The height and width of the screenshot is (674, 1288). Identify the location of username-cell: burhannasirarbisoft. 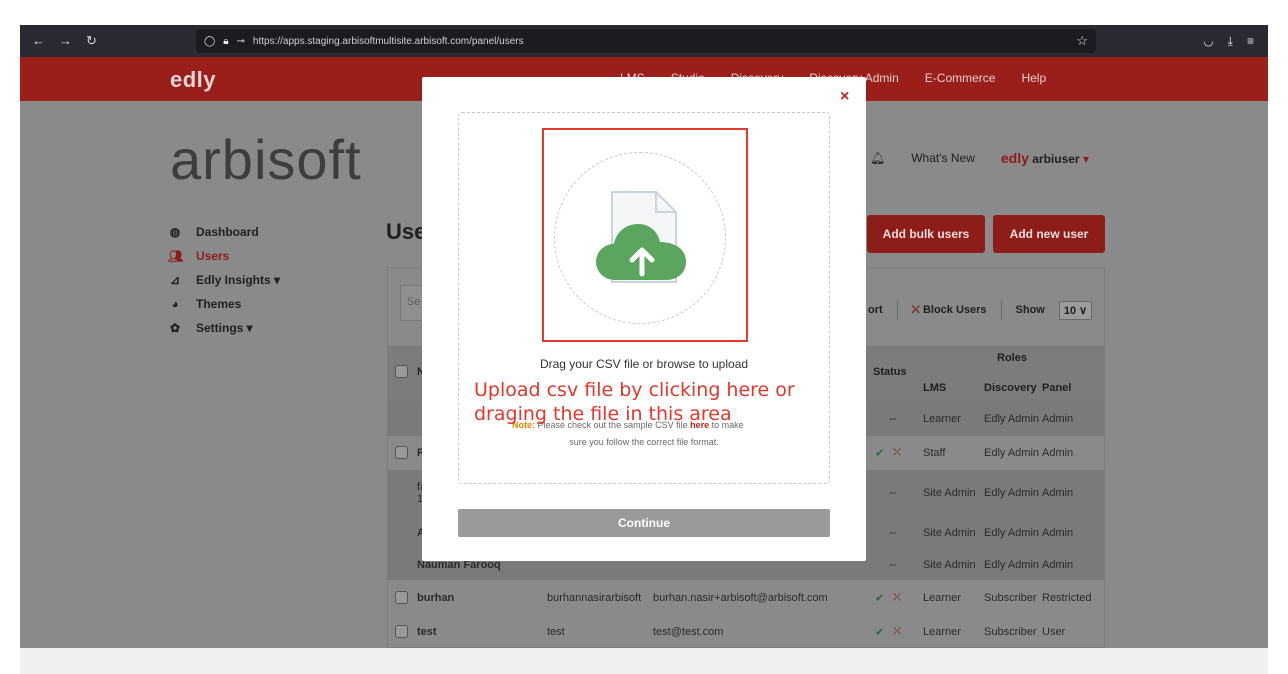
(594, 598).